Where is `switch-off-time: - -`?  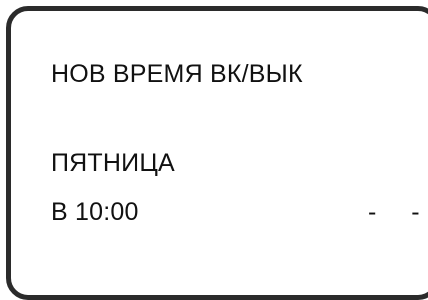 switch-off-time: - - is located at coordinates (398, 212).